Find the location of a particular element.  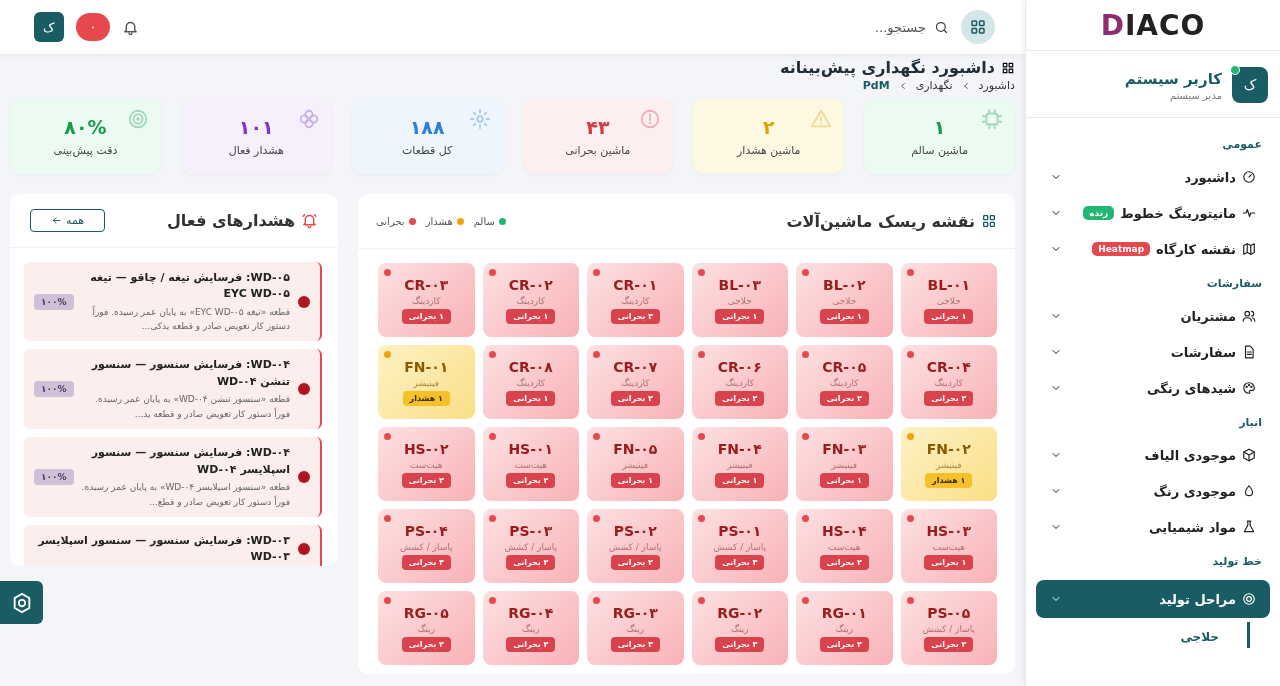

machine-card: RG-۰۴ رینگ ۲ بحرانی is located at coordinates (530, 628).